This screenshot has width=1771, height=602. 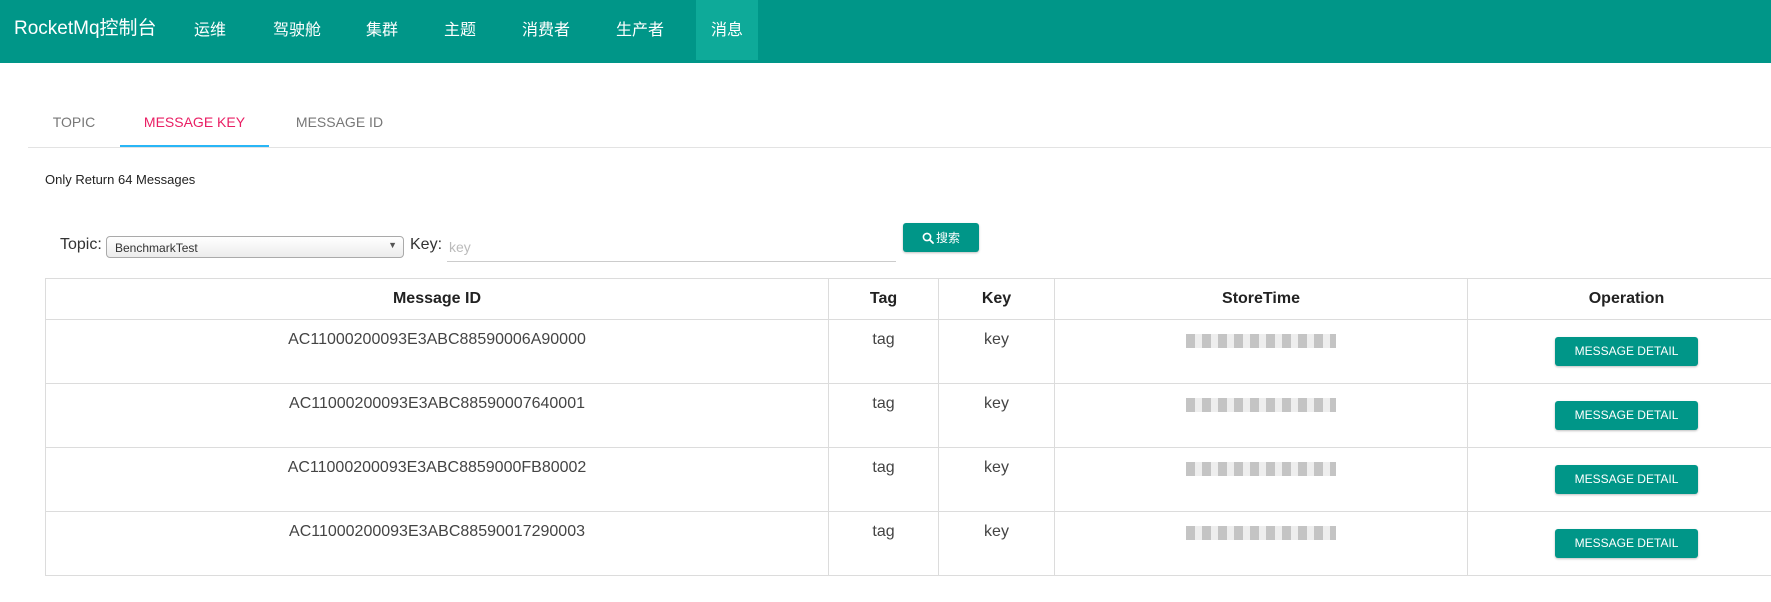 What do you see at coordinates (899, 123) in the screenshot?
I see `search-mode-tabs: TOPIC MESSAGE KEY MESSAGE ID` at bounding box center [899, 123].